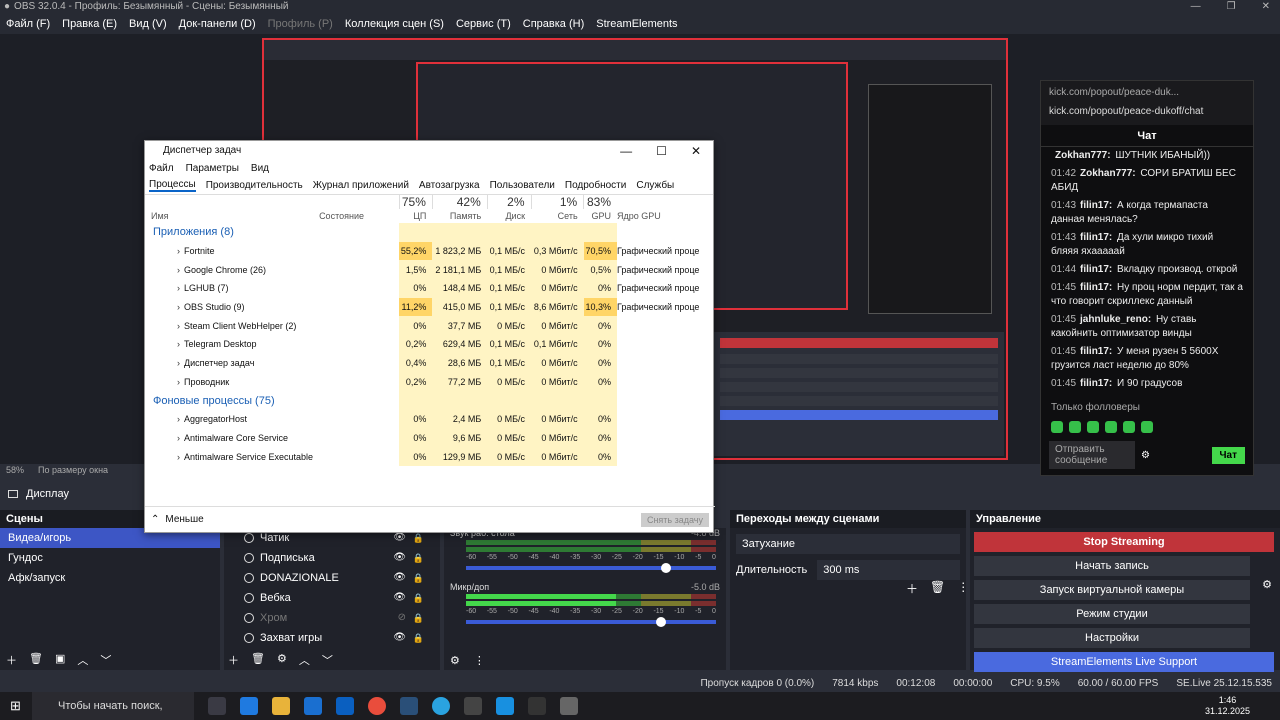 This screenshot has width=1280, height=720. I want to click on tab-services: Службы, so click(655, 185).